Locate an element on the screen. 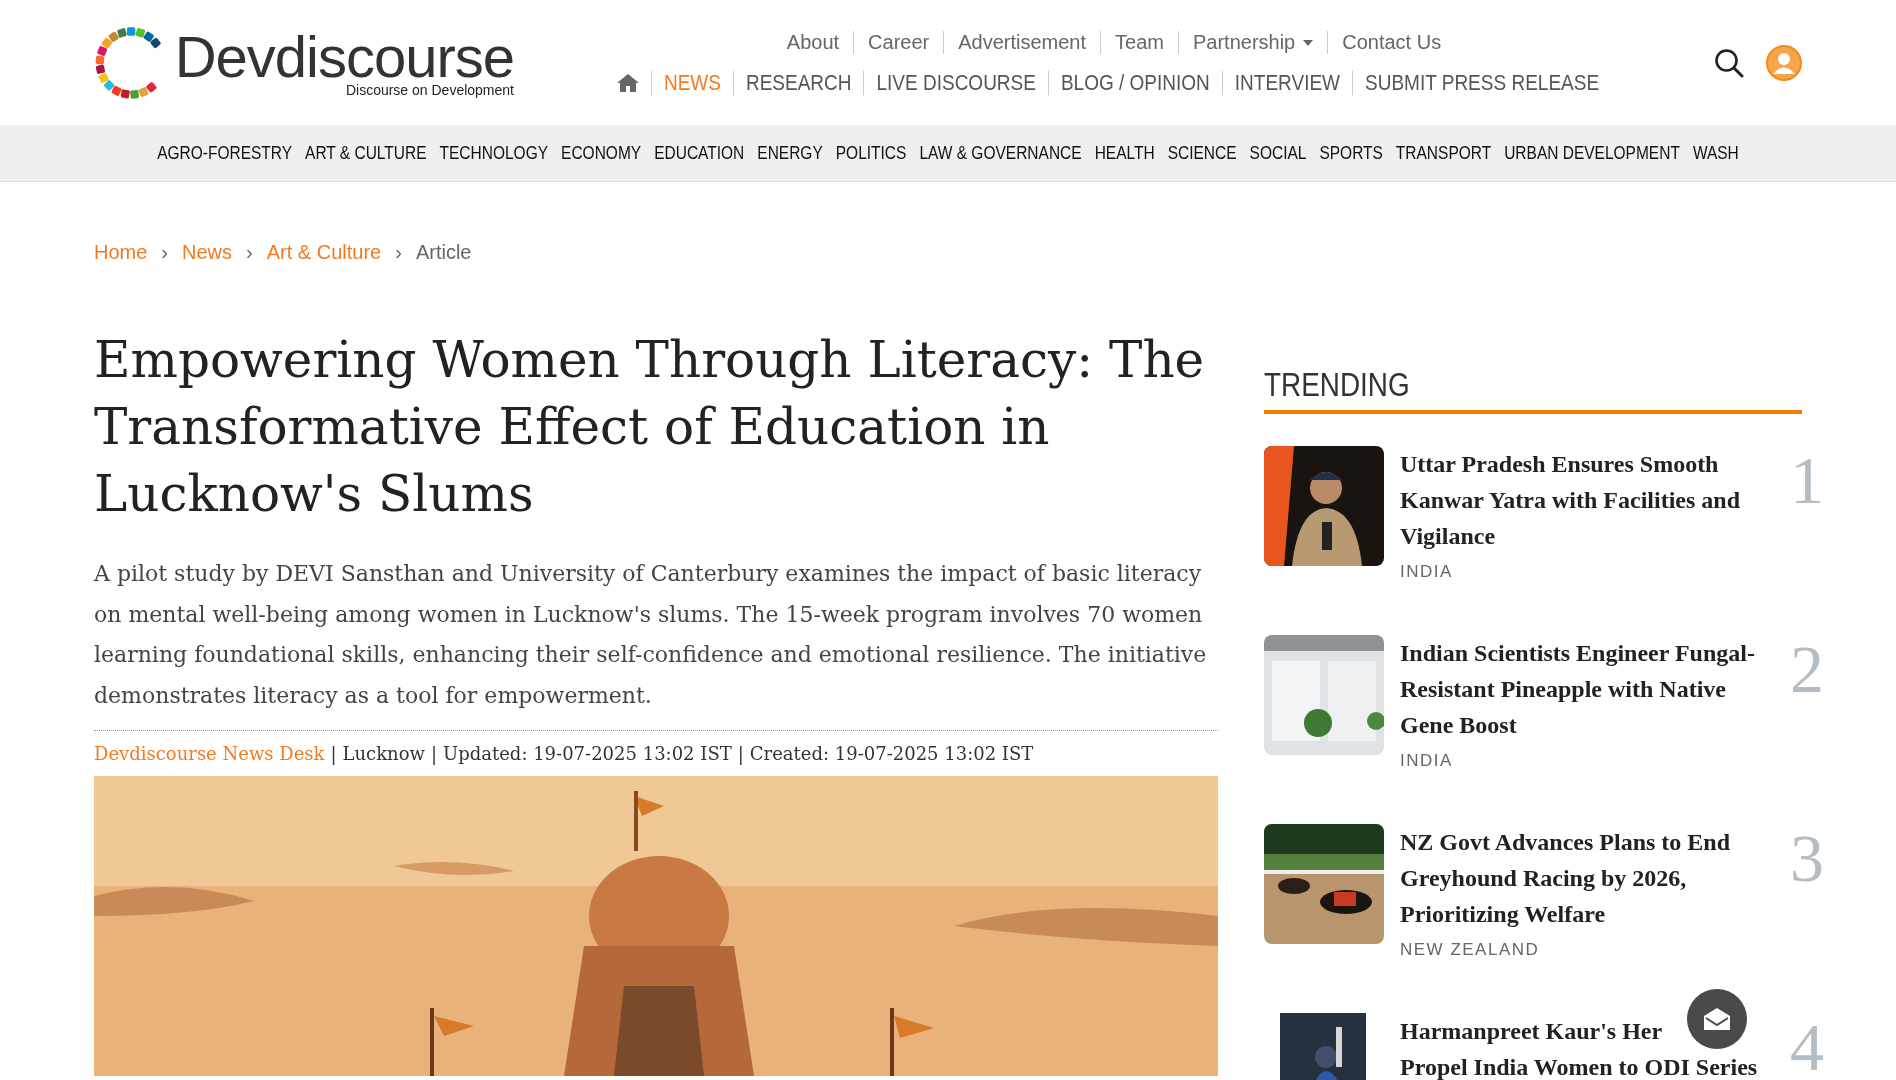 The width and height of the screenshot is (1896, 1080). search-icon is located at coordinates (1729, 62).